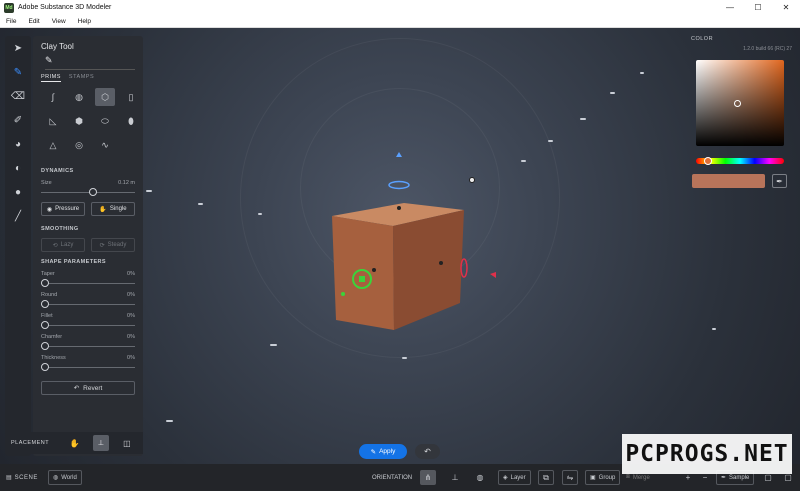  What do you see at coordinates (18, 72) in the screenshot?
I see `clay-tool-icon: ✎` at bounding box center [18, 72].